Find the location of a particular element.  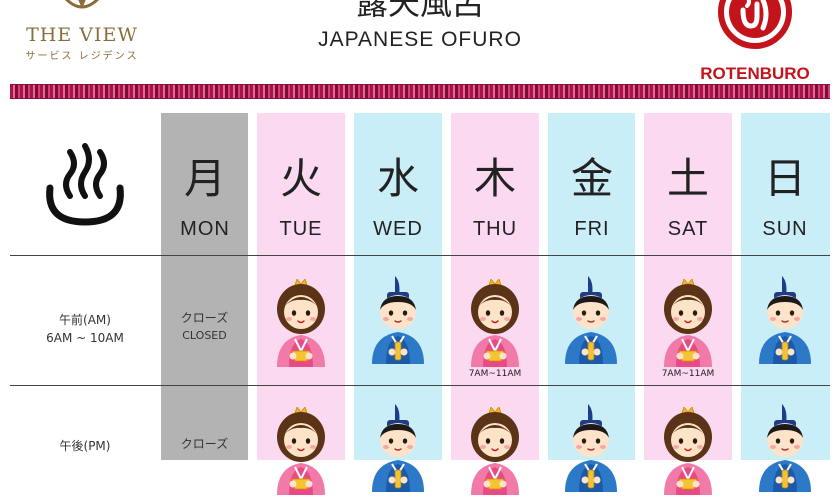

closed-label-jp: クローズ is located at coordinates (204, 318).